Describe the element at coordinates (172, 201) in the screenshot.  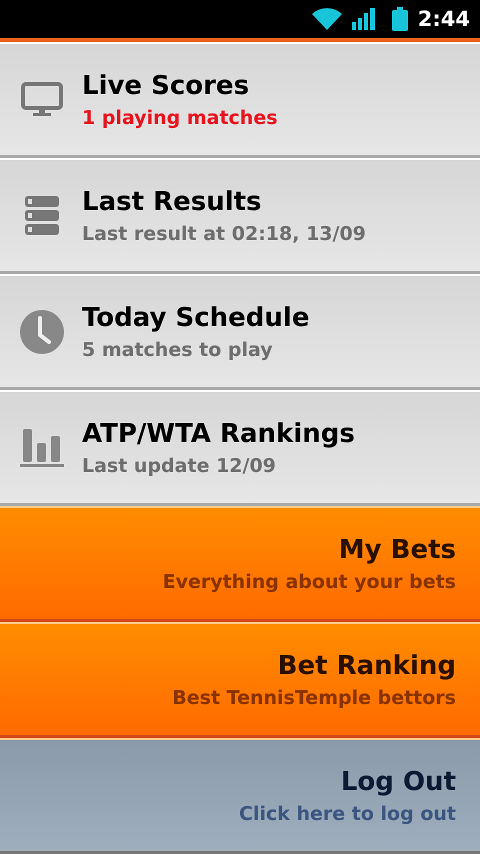
I see `tile-title: Last Results` at that location.